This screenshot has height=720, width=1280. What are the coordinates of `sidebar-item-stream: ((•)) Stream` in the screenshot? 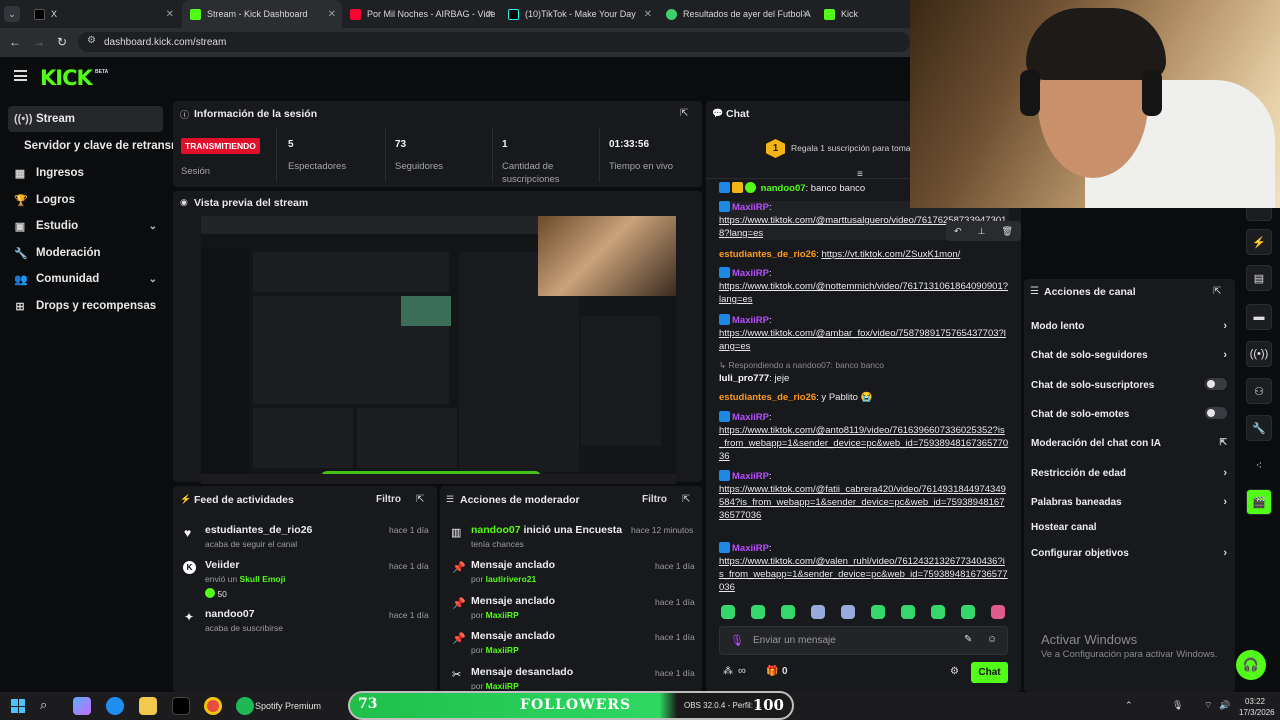 It's located at (85, 119).